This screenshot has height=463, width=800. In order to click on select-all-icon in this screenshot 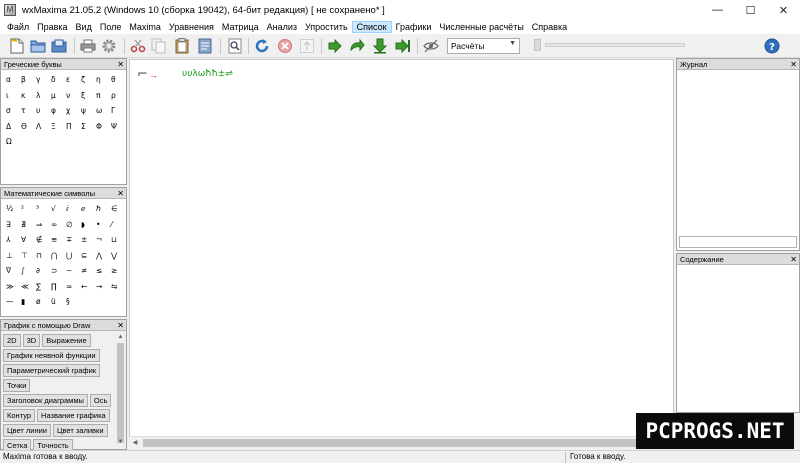, I will do `click(205, 46)`.